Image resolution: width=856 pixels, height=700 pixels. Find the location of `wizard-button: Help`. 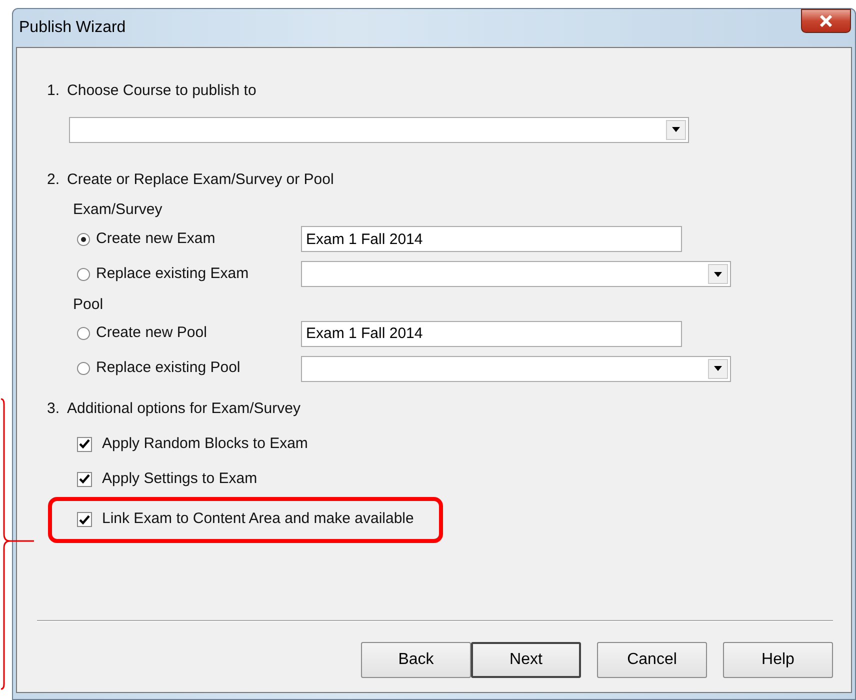

wizard-button: Help is located at coordinates (778, 660).